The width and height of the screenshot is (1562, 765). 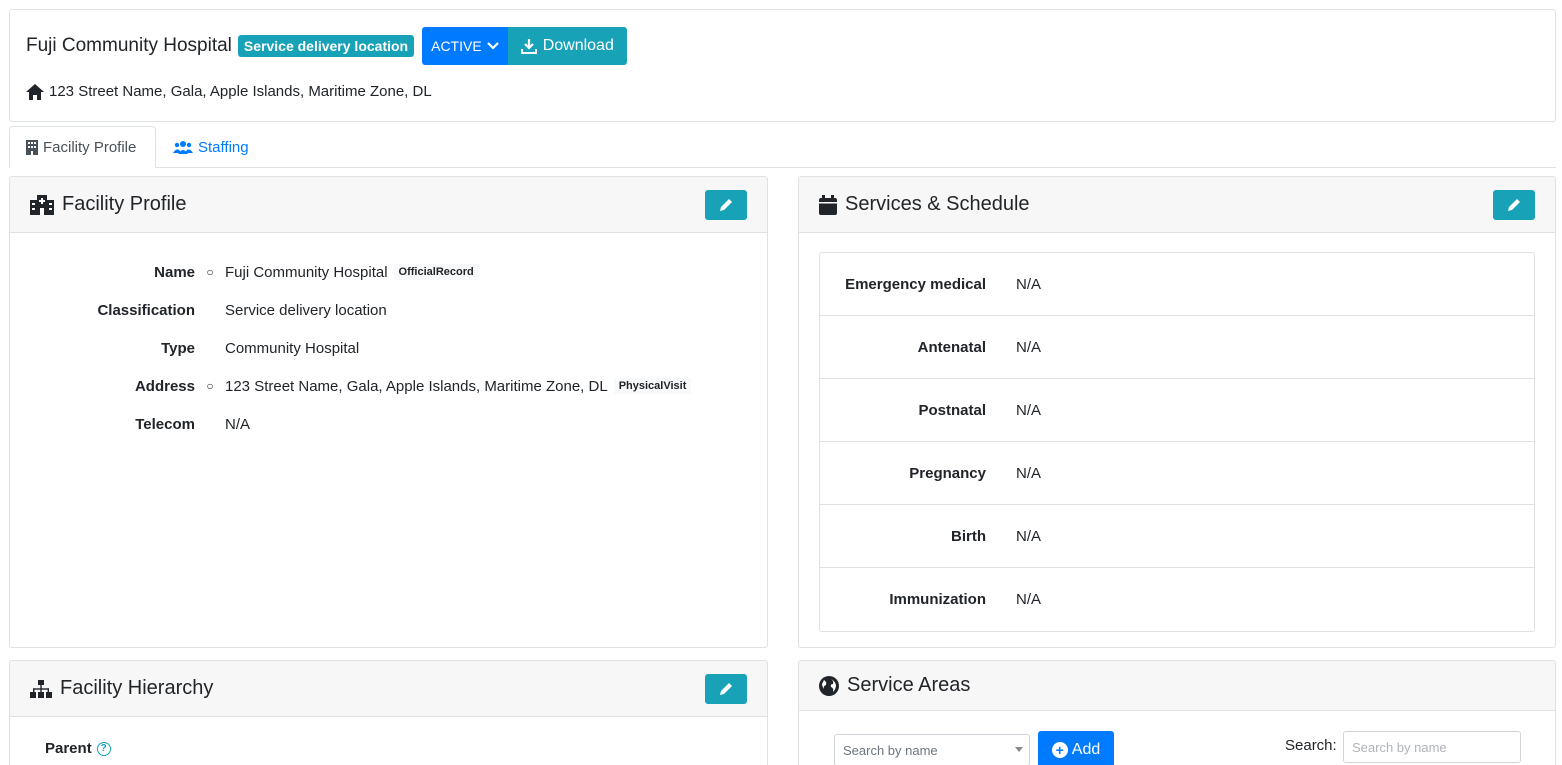 I want to click on service-label: Birth, so click(x=968, y=536).